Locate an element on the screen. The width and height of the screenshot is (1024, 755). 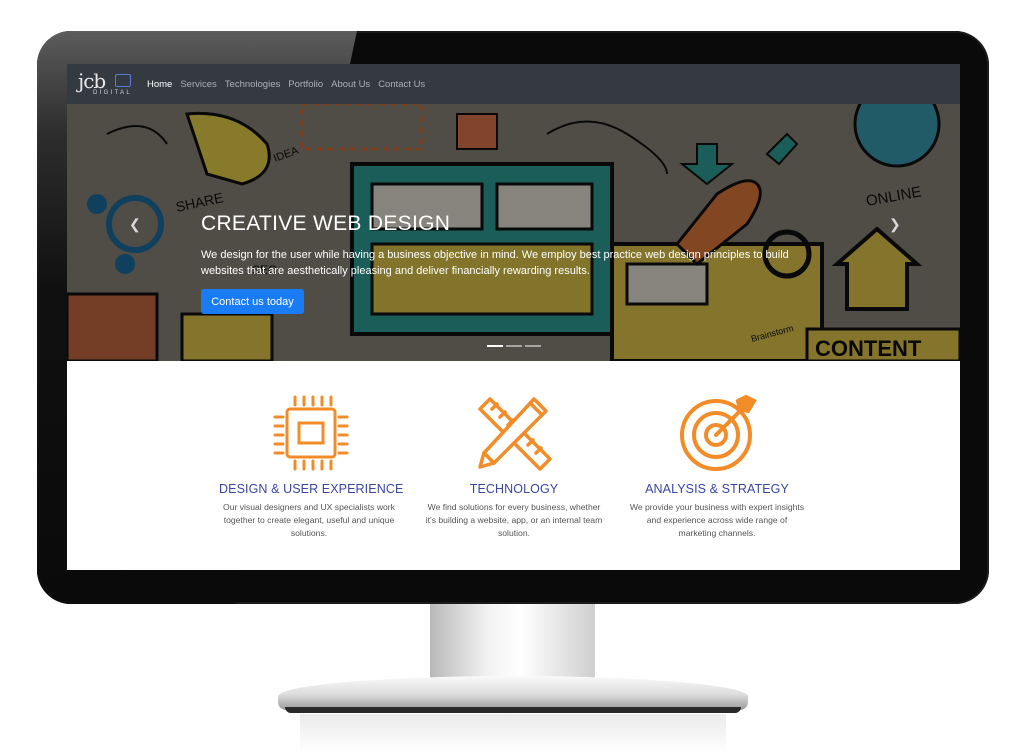
monitor-stand-neck is located at coordinates (512, 644).